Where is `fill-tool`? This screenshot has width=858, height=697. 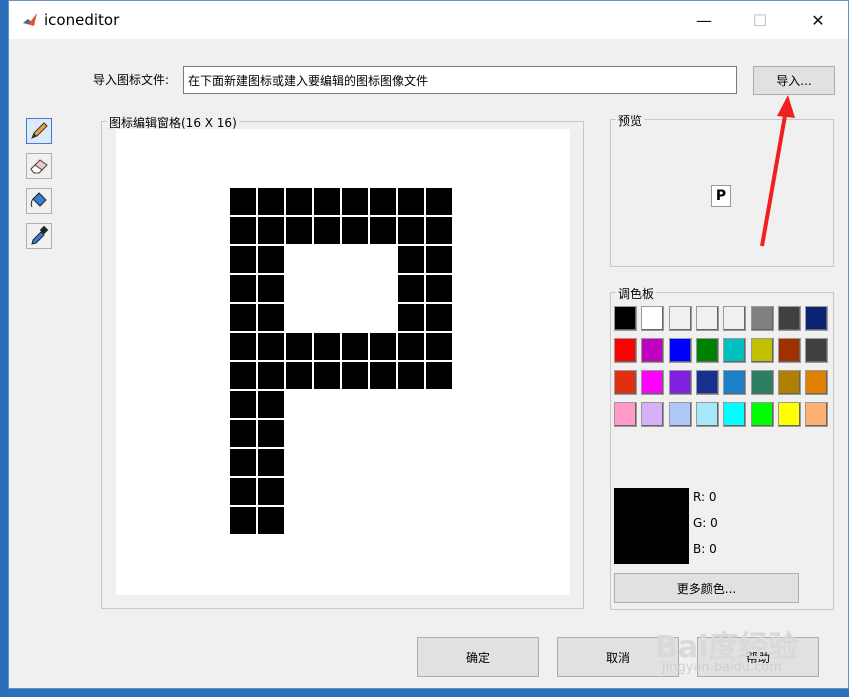 fill-tool is located at coordinates (39, 201).